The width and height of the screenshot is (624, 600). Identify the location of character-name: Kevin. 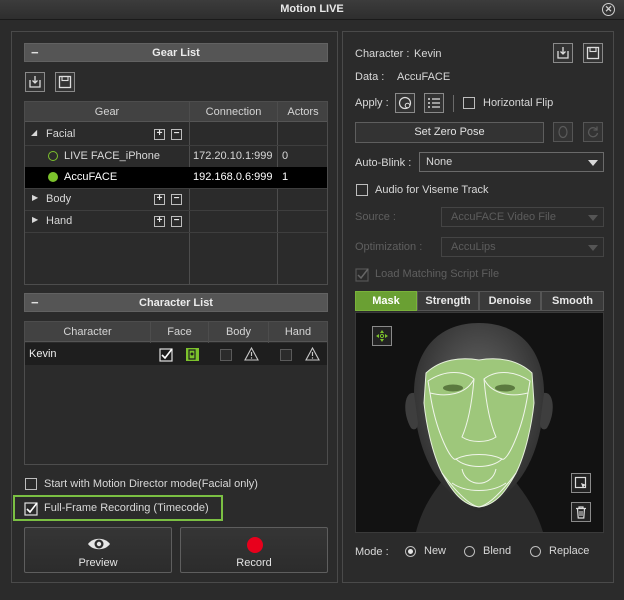
(43, 354).